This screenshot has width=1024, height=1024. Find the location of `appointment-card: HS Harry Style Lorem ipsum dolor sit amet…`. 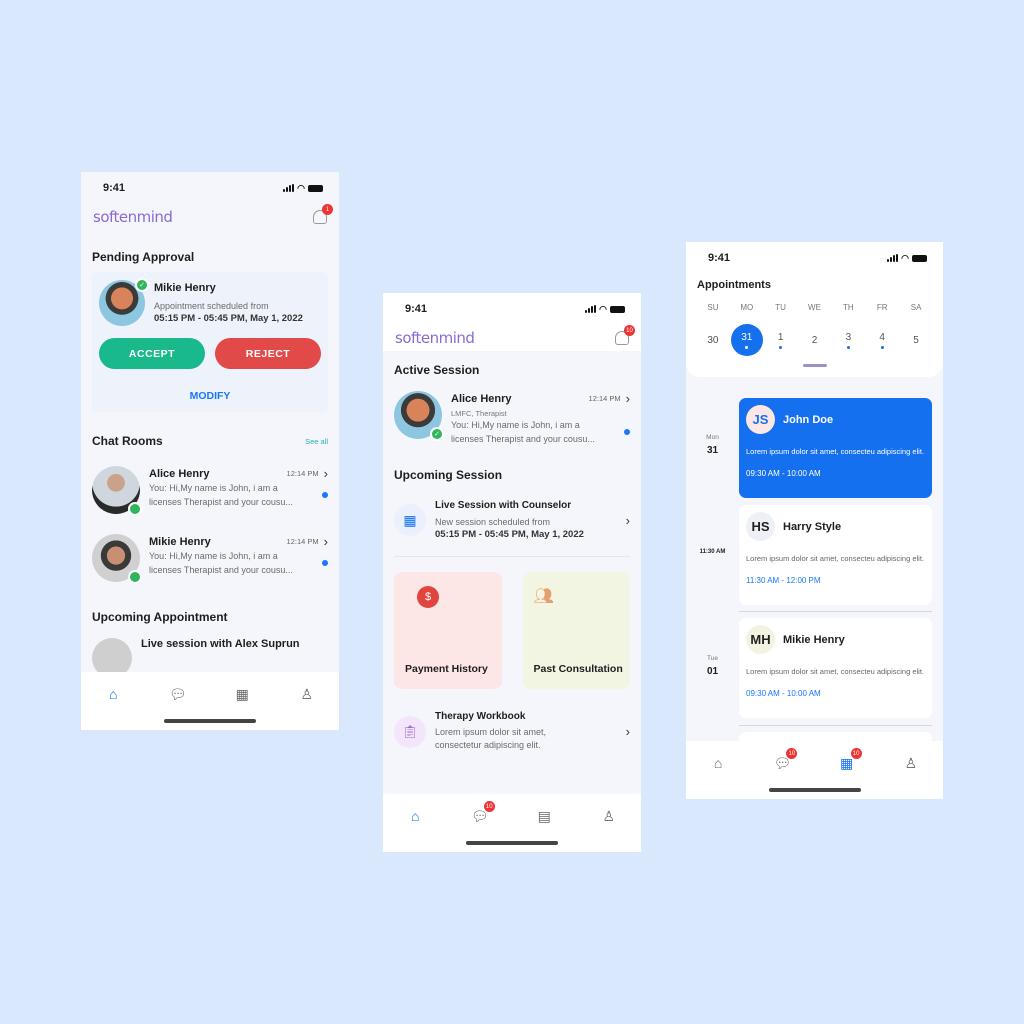

appointment-card: HS Harry Style Lorem ipsum dolor sit amet… is located at coordinates (835, 555).